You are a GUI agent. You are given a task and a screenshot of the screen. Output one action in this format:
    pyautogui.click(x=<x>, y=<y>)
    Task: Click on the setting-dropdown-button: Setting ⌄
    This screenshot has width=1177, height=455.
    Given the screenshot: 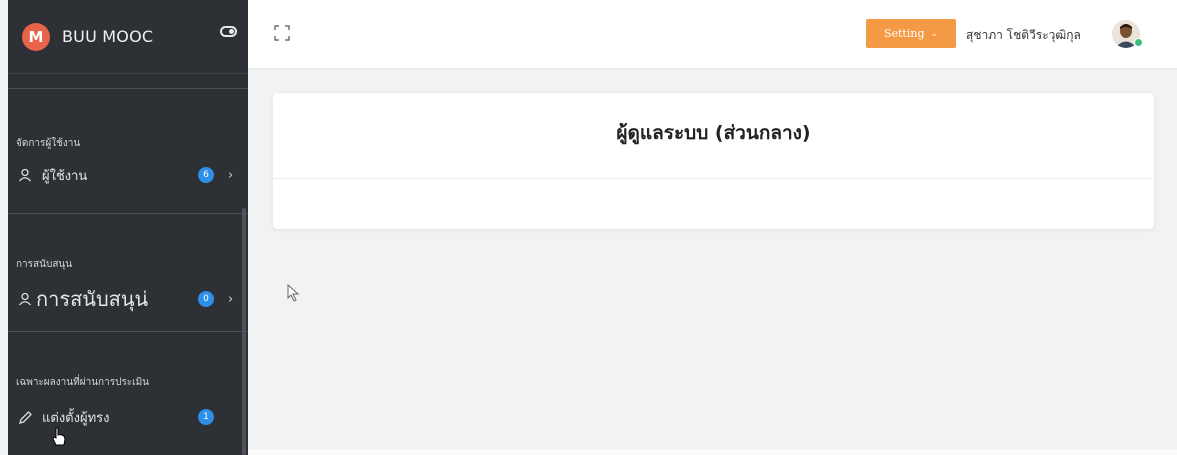 What is the action you would take?
    pyautogui.click(x=911, y=33)
    